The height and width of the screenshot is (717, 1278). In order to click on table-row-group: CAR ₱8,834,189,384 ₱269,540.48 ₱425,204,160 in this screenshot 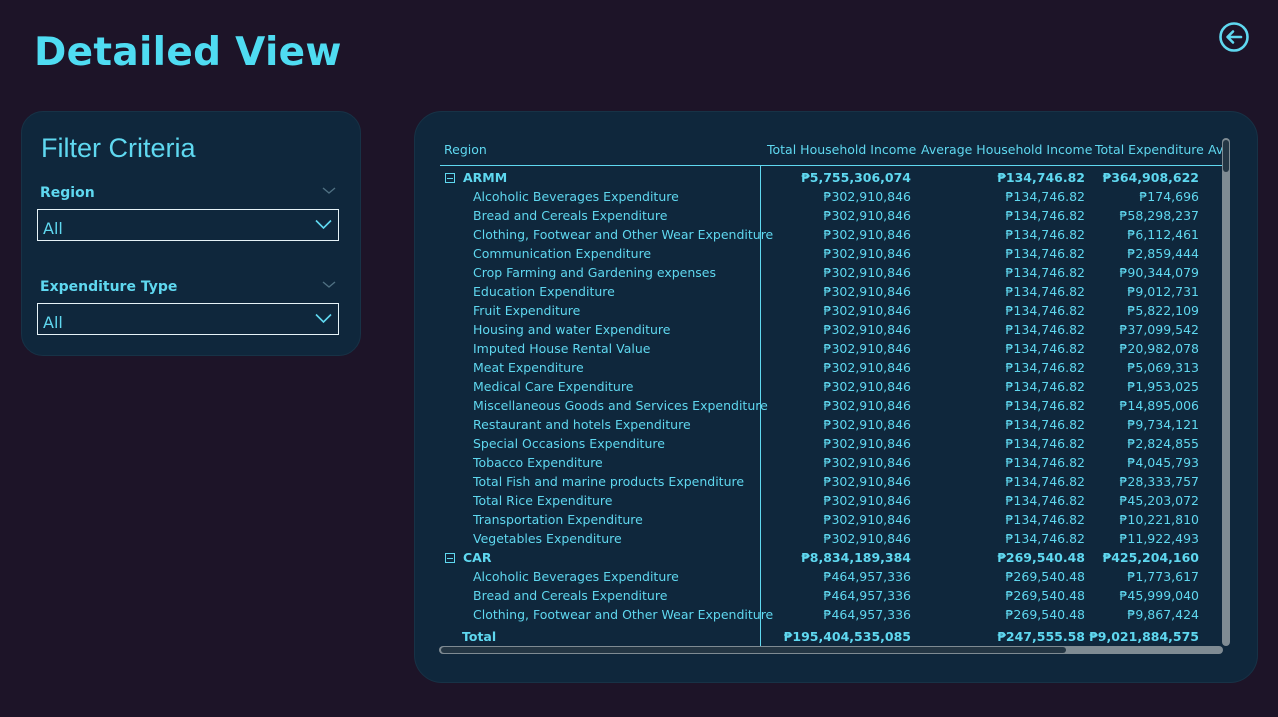, I will do `click(831, 557)`.